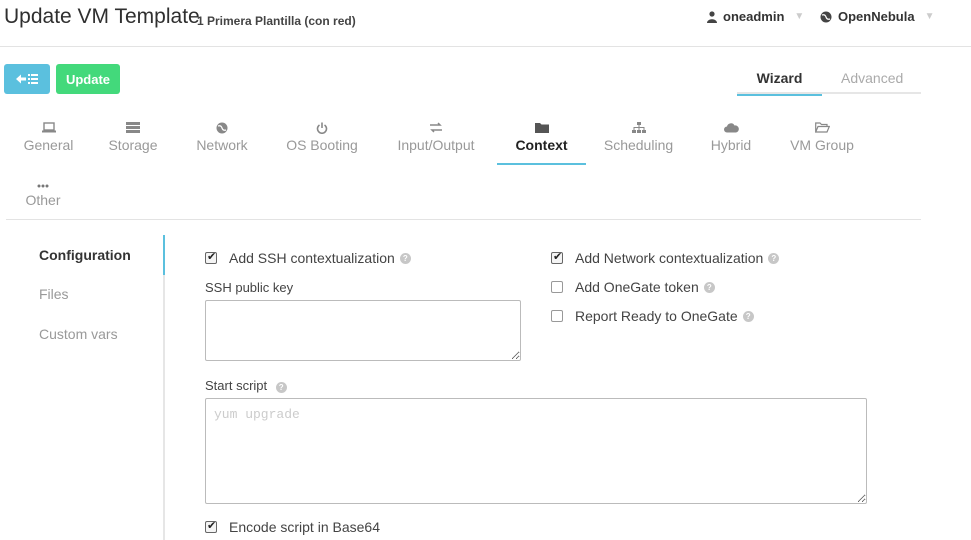 The height and width of the screenshot is (540, 971). What do you see at coordinates (731, 130) in the screenshot?
I see `cloud-icon` at bounding box center [731, 130].